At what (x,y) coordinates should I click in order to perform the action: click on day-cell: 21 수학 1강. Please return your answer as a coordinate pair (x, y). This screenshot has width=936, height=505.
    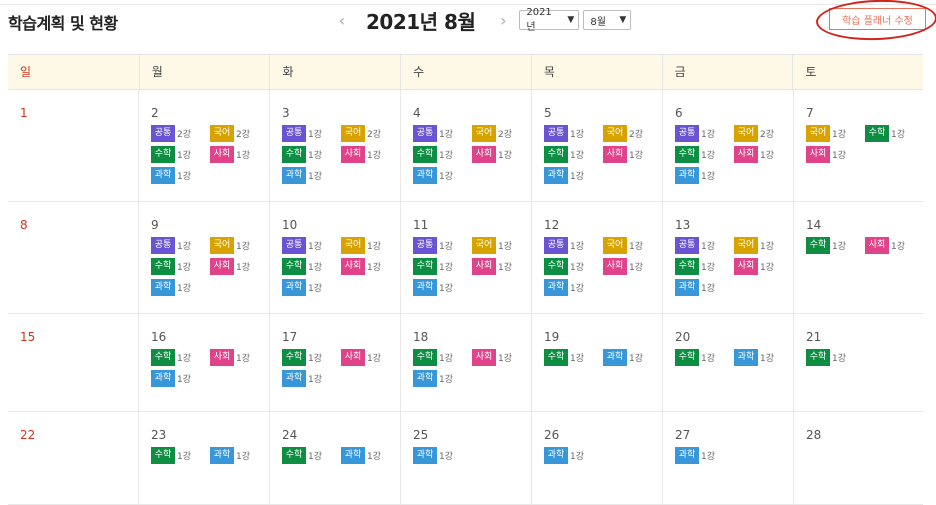
    Looking at the image, I should click on (858, 362).